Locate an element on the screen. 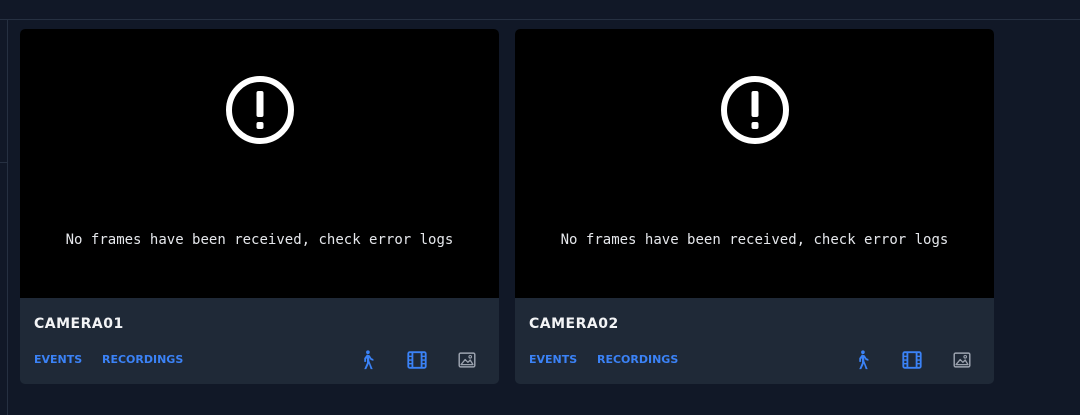  camera-name: CAMERA01 is located at coordinates (79, 324).